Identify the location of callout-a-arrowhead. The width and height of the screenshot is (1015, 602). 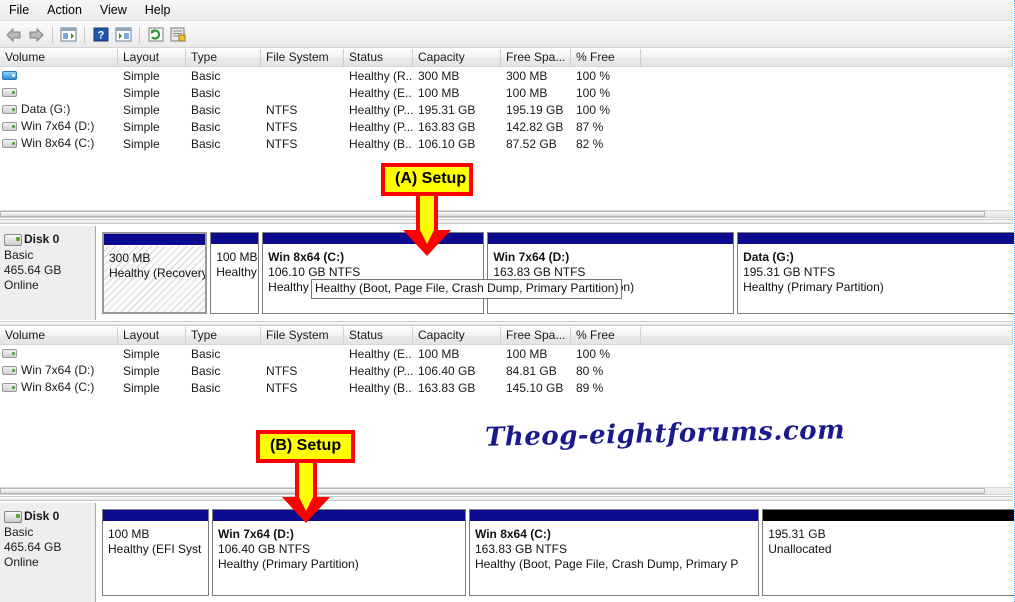
(427, 243).